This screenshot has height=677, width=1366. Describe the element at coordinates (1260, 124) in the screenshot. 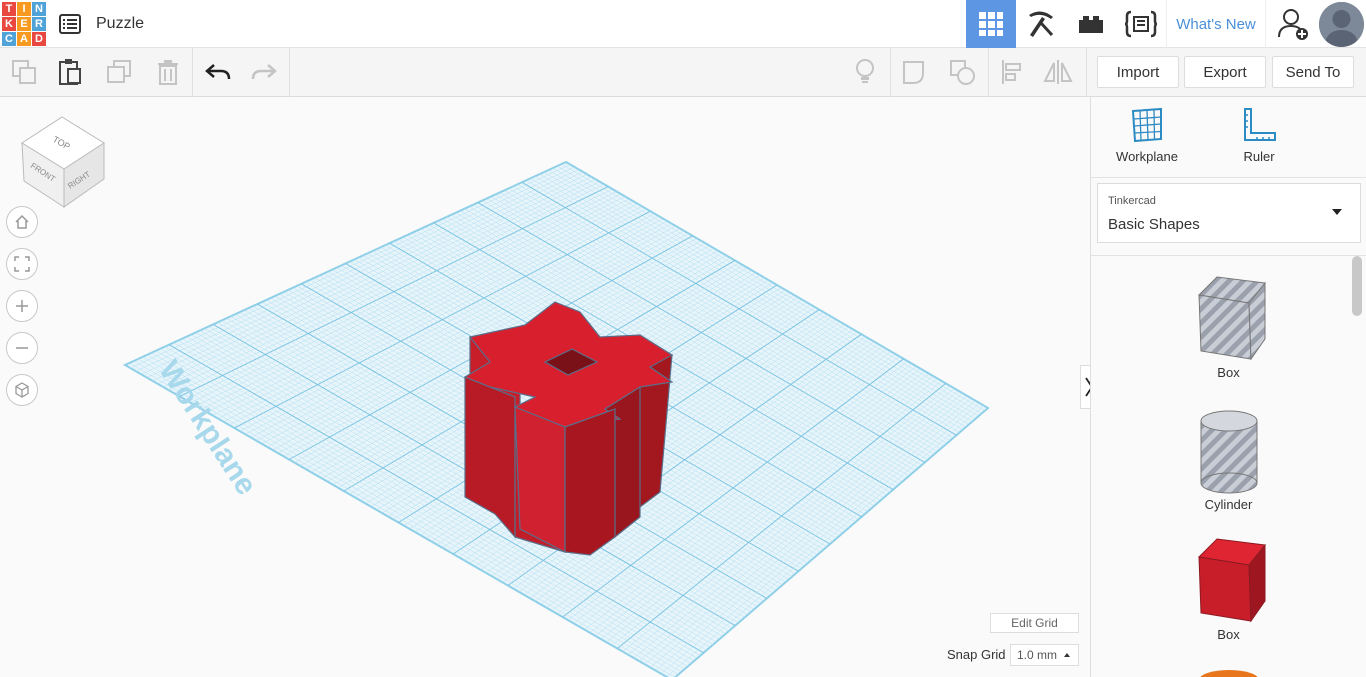

I see `ruler-icon` at that location.